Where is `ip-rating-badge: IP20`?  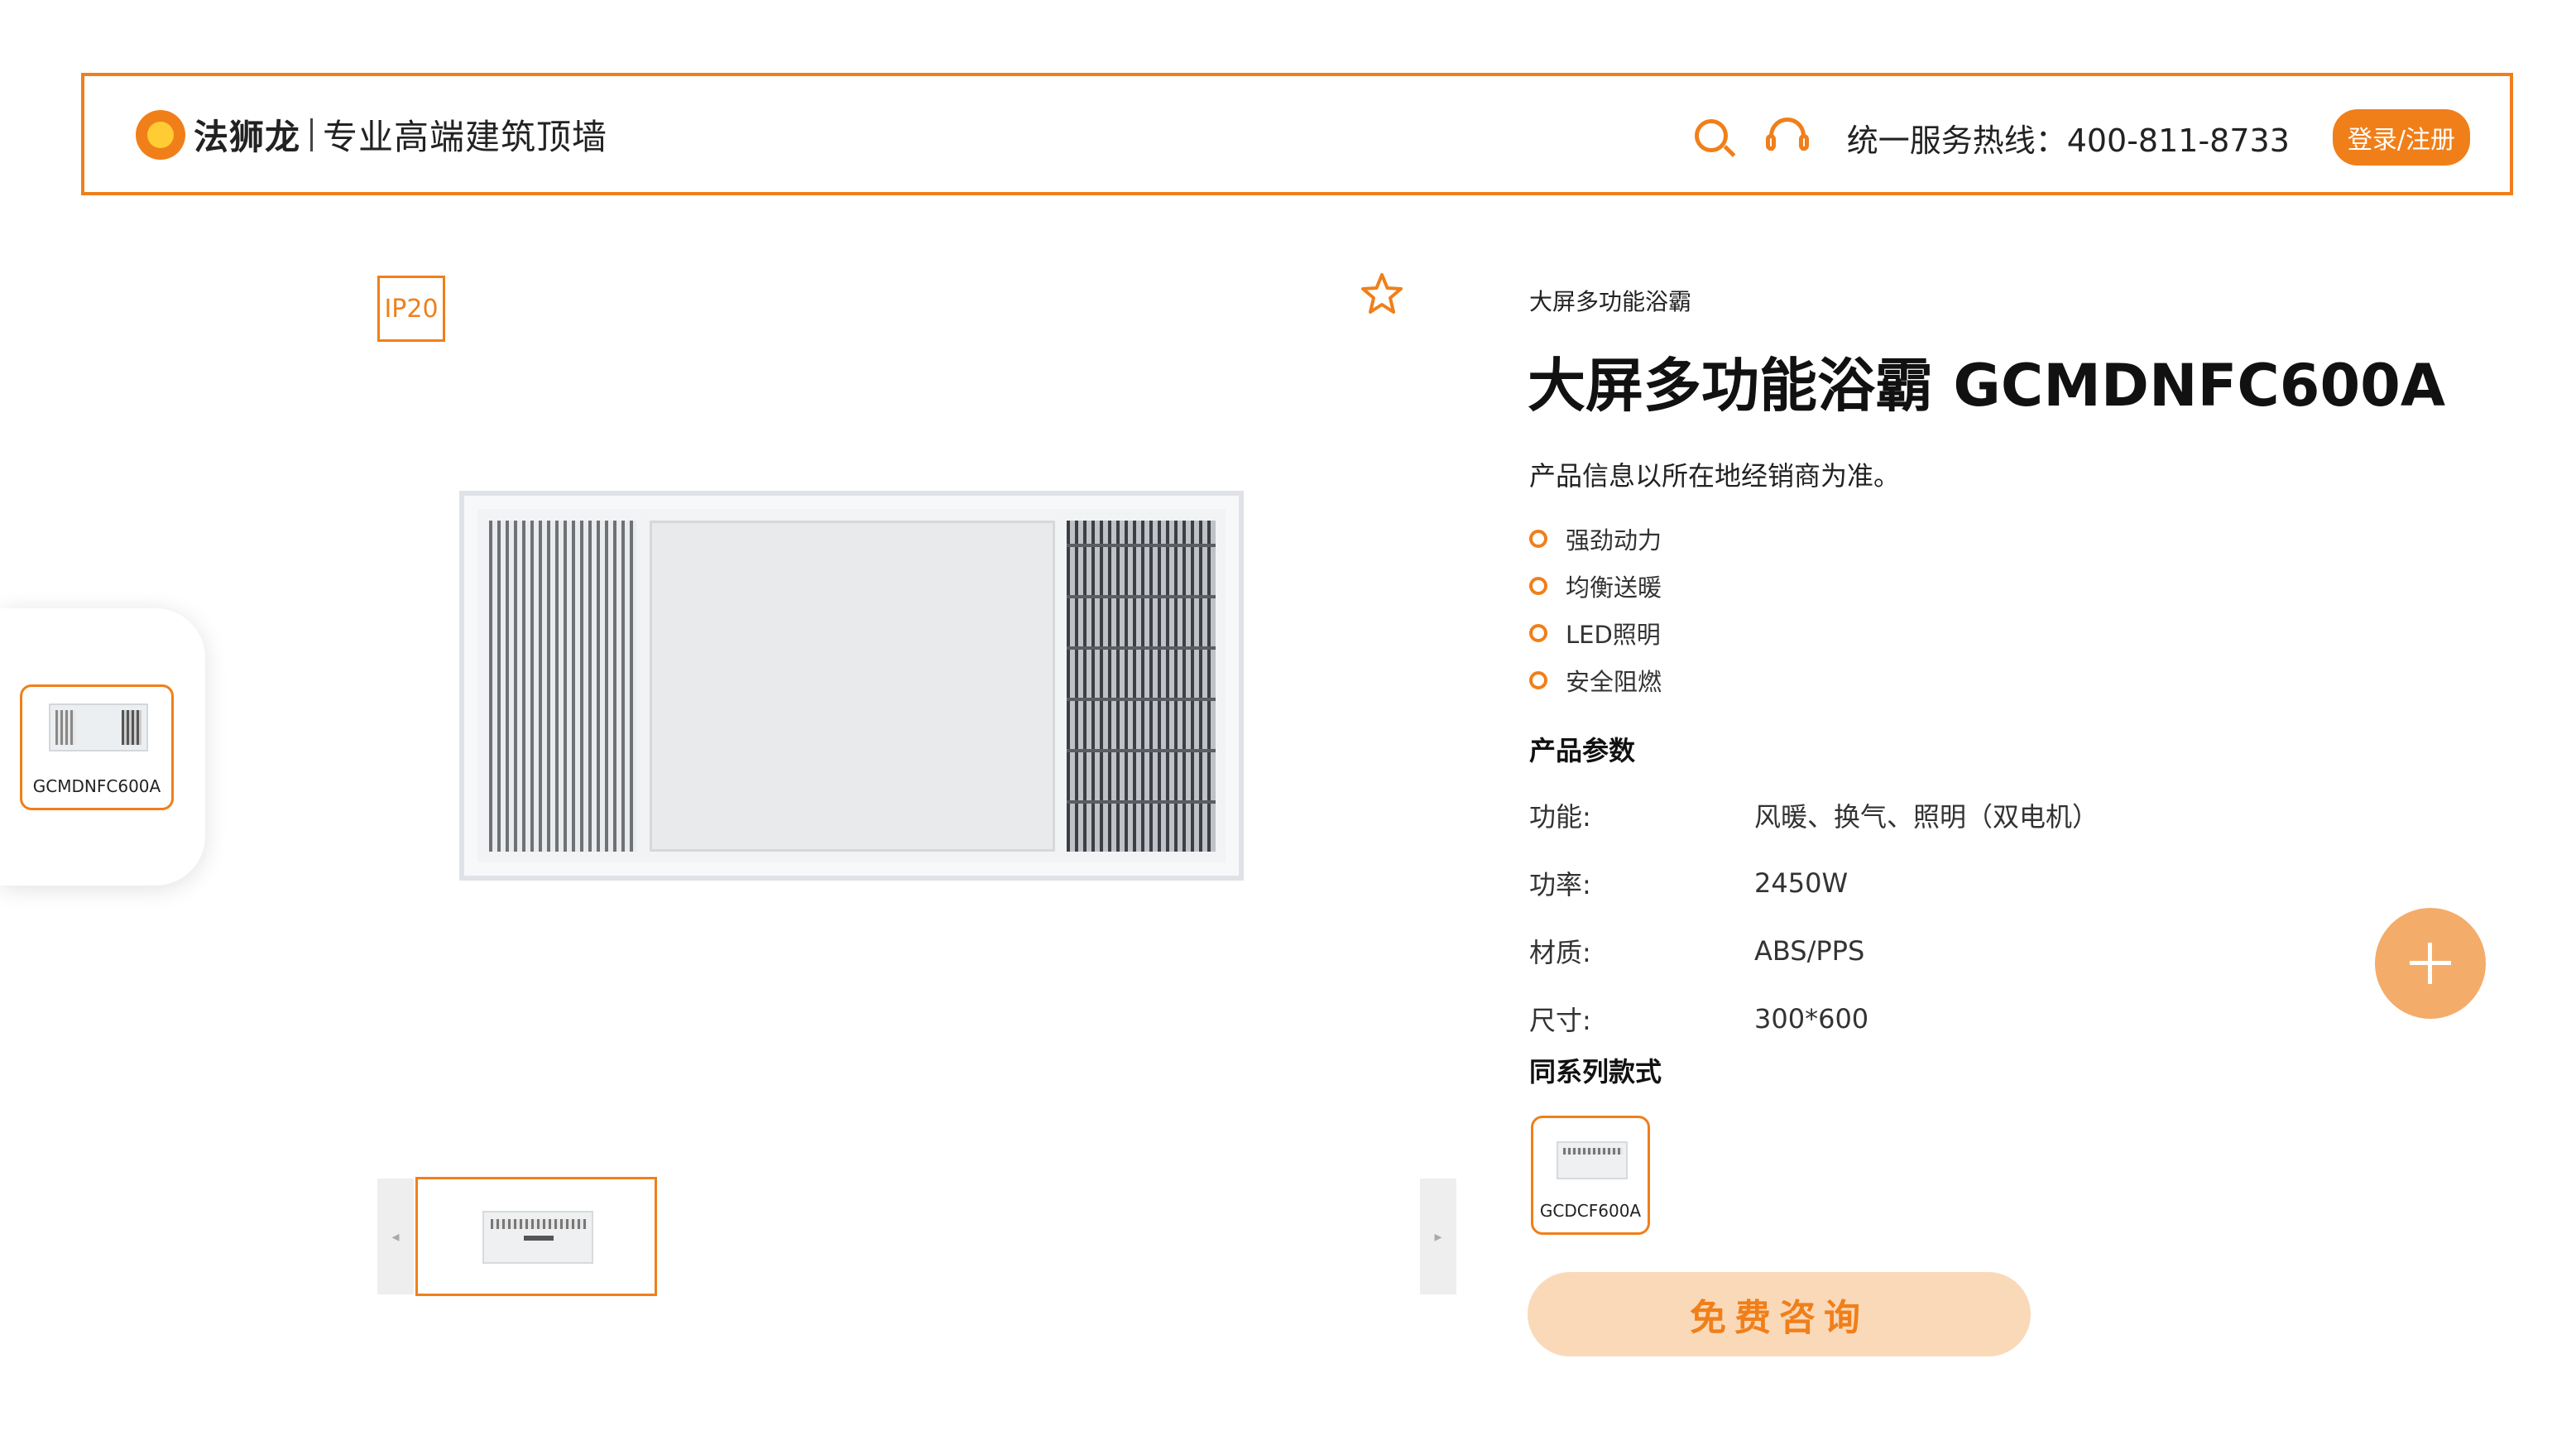 ip-rating-badge: IP20 is located at coordinates (411, 309).